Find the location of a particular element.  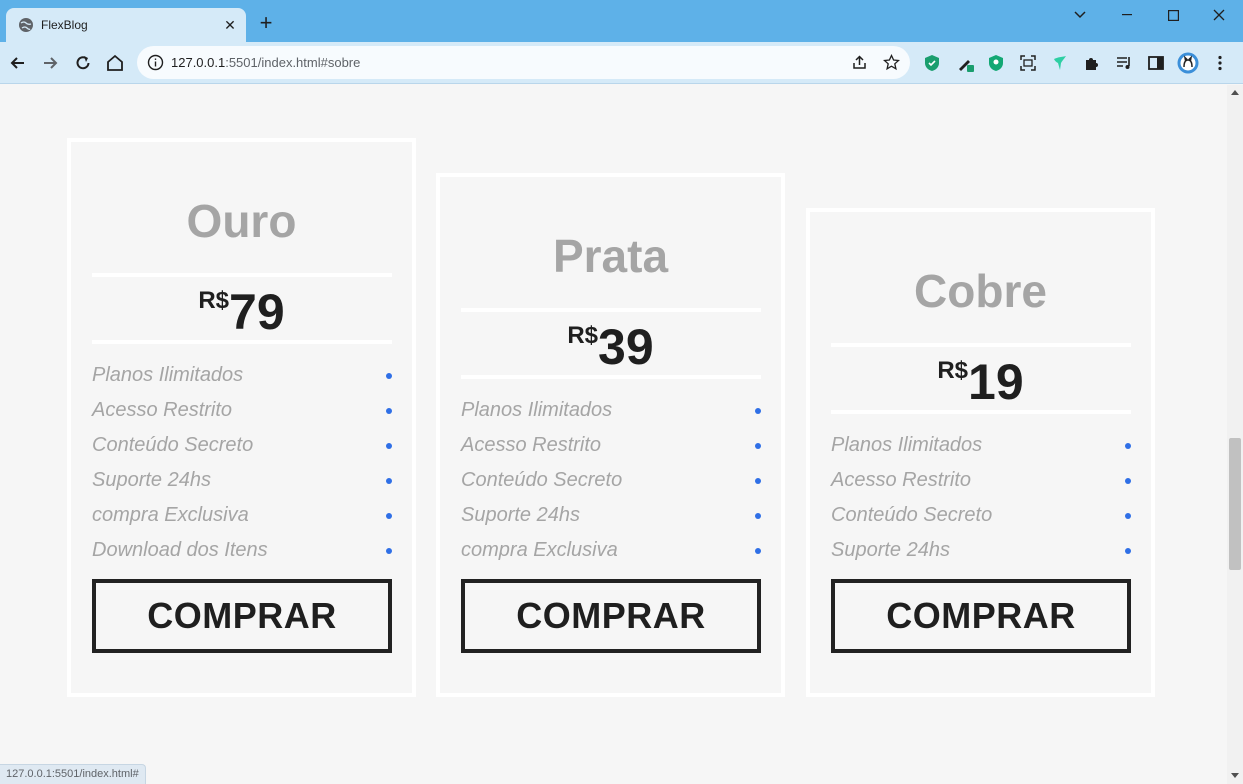

feature-item: Download dos Itens is located at coordinates (242, 550).